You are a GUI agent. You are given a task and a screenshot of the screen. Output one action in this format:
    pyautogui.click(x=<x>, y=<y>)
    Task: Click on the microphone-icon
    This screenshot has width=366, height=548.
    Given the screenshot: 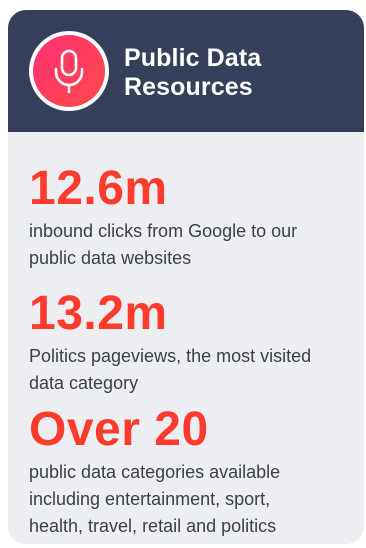 What is the action you would take?
    pyautogui.click(x=69, y=71)
    